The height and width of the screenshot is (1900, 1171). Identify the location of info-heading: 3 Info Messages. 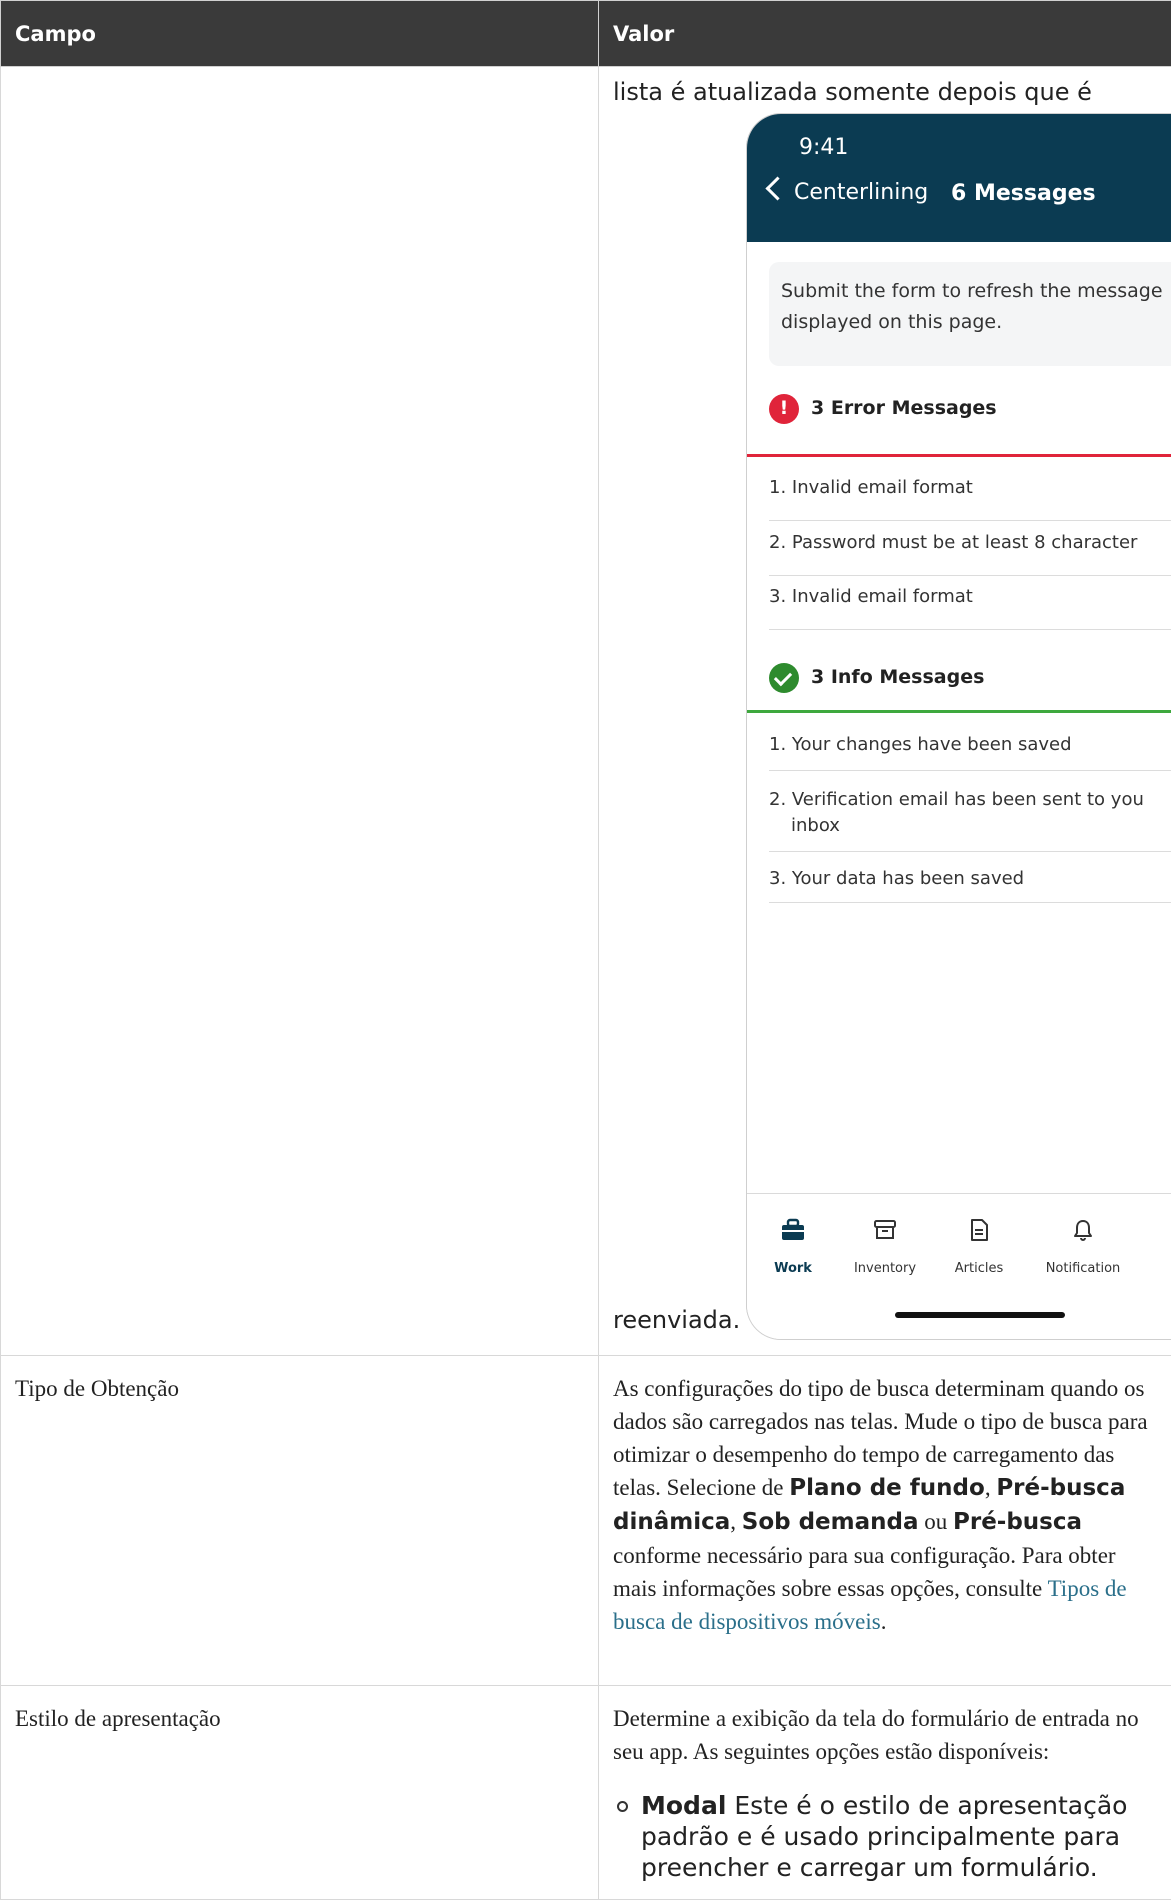
(897, 677).